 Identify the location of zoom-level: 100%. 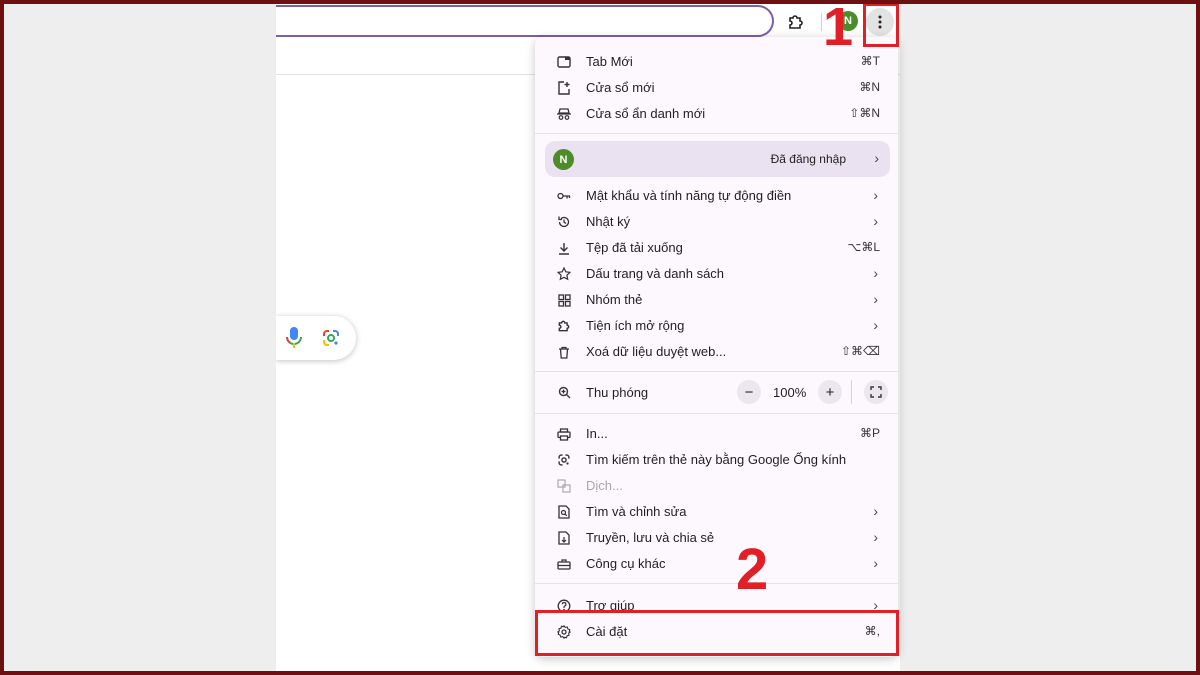
(790, 392).